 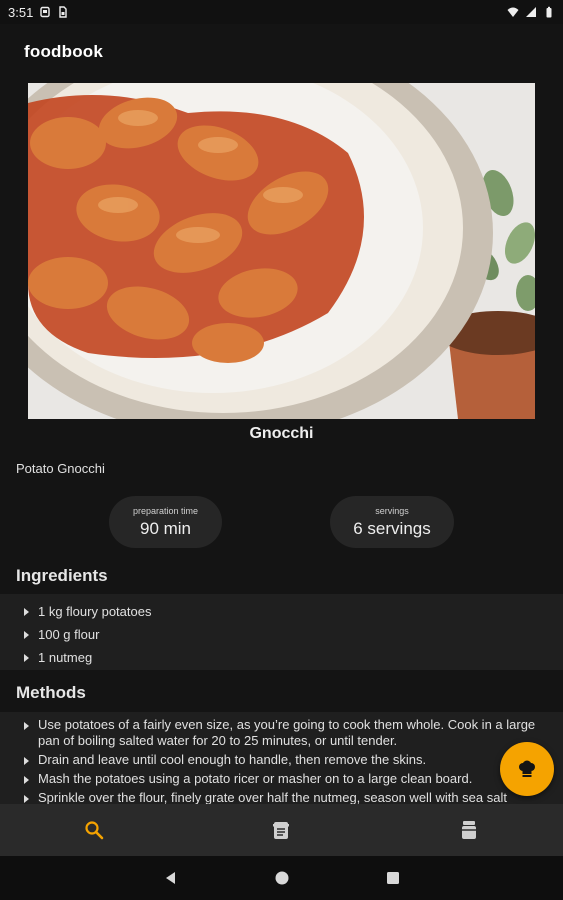 I want to click on system-navigation-bar, so click(x=281, y=878).